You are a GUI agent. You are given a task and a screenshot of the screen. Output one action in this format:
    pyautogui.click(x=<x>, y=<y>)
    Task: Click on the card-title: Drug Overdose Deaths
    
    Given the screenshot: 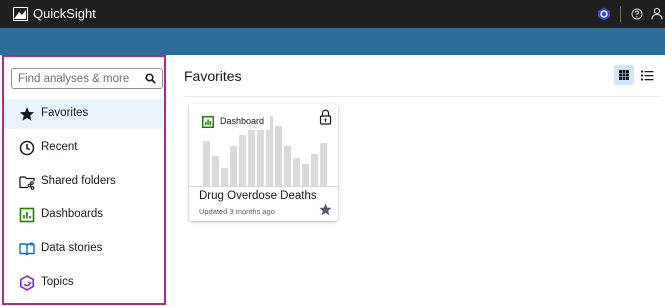 What is the action you would take?
    pyautogui.click(x=258, y=196)
    